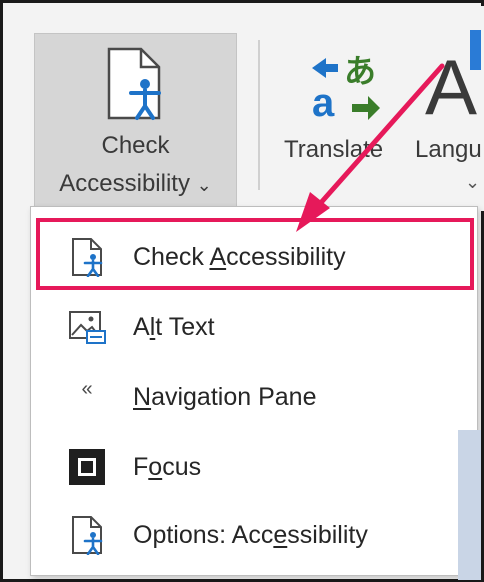  What do you see at coordinates (135, 183) in the screenshot?
I see `check-accessibility-label-line2: Accessibility ⌄` at bounding box center [135, 183].